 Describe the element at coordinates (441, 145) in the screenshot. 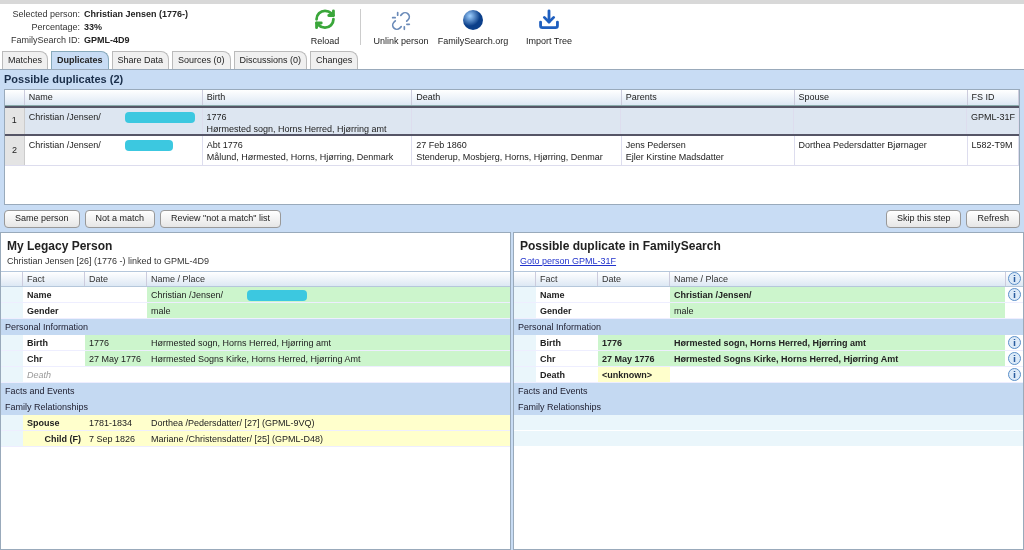

I see `cell-text: 27 Feb 1860` at that location.